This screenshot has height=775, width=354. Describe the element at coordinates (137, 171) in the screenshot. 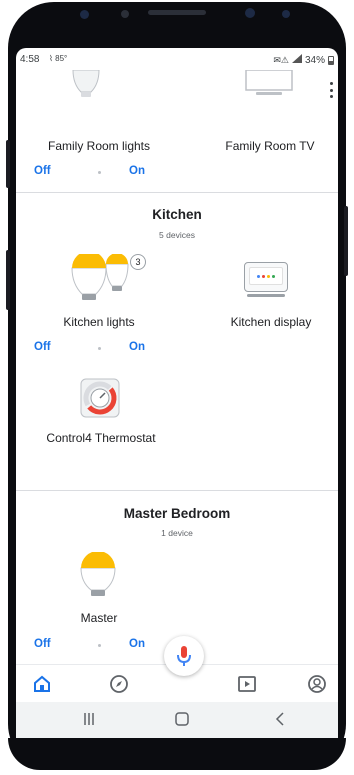

I see `family-room-lights-on-button: On` at that location.